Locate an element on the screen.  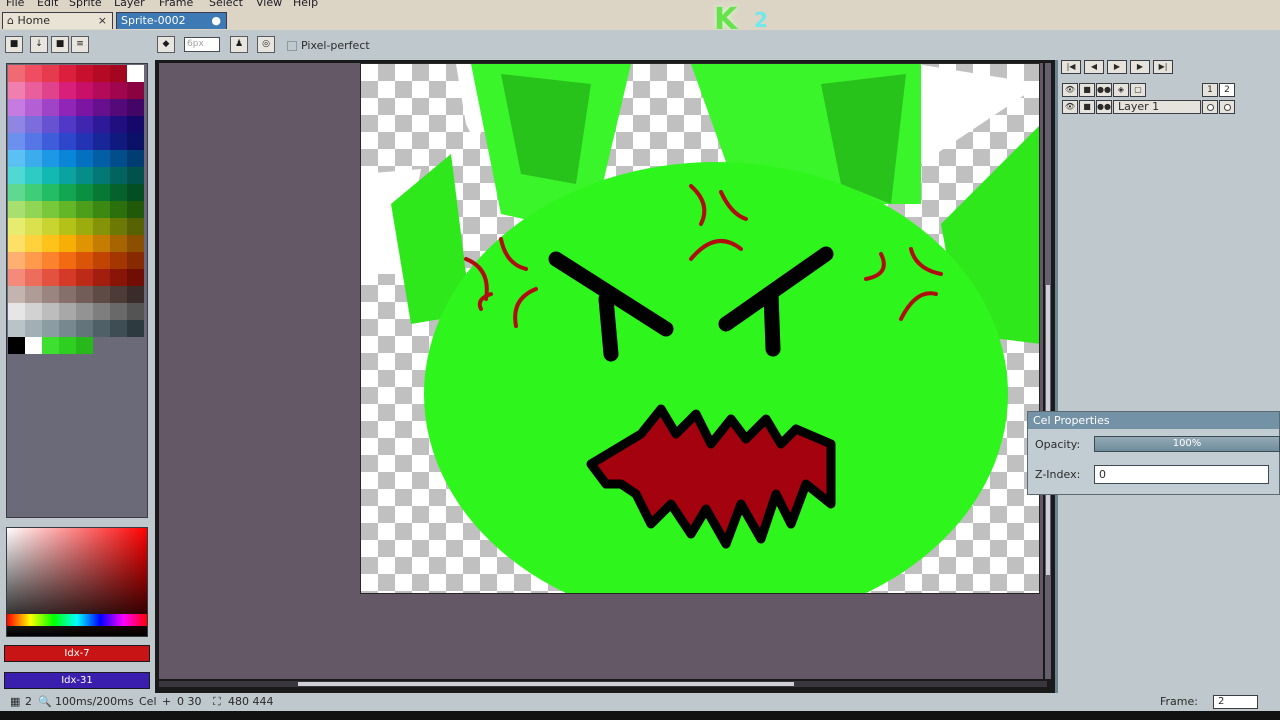
frame-number-1: 1 is located at coordinates (1210, 90).